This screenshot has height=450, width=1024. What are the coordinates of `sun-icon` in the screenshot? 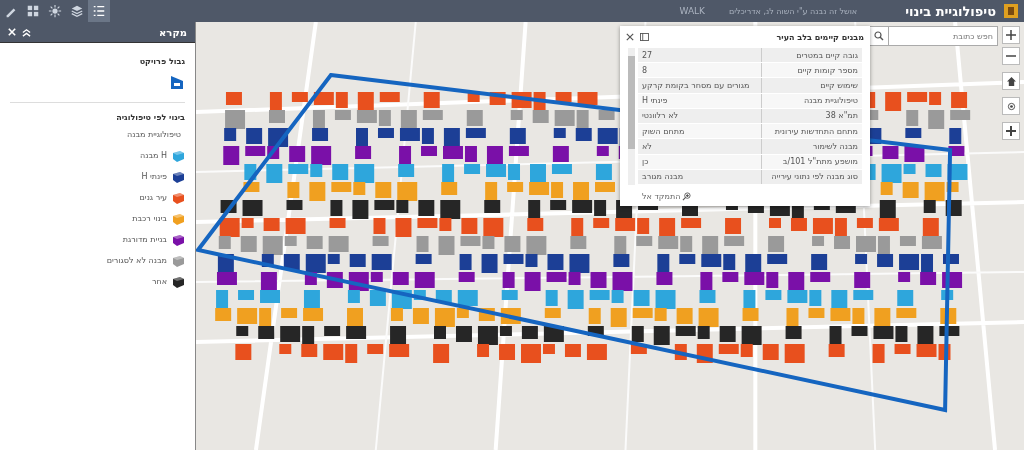 It's located at (55, 11).